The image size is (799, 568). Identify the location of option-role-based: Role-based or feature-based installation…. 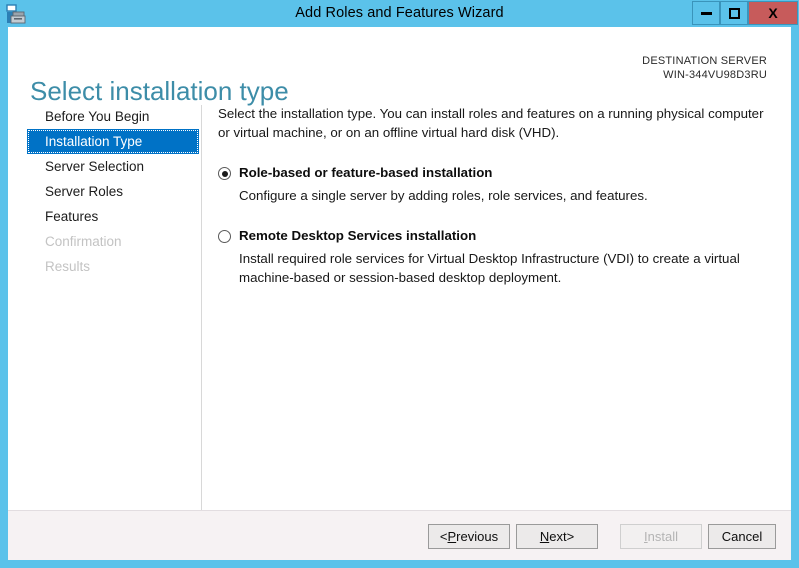
(496, 184).